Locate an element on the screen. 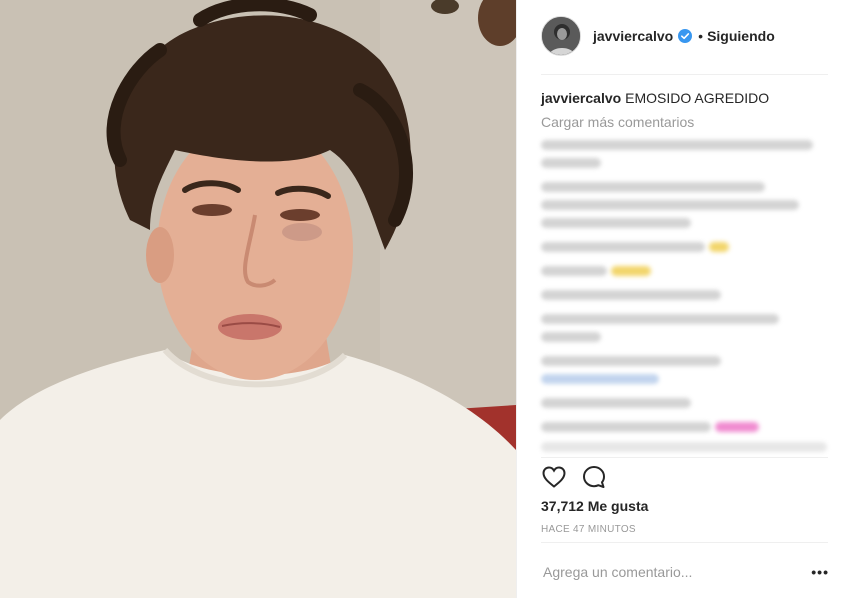 The height and width of the screenshot is (598, 850). comment-form: ••• is located at coordinates (685, 572).